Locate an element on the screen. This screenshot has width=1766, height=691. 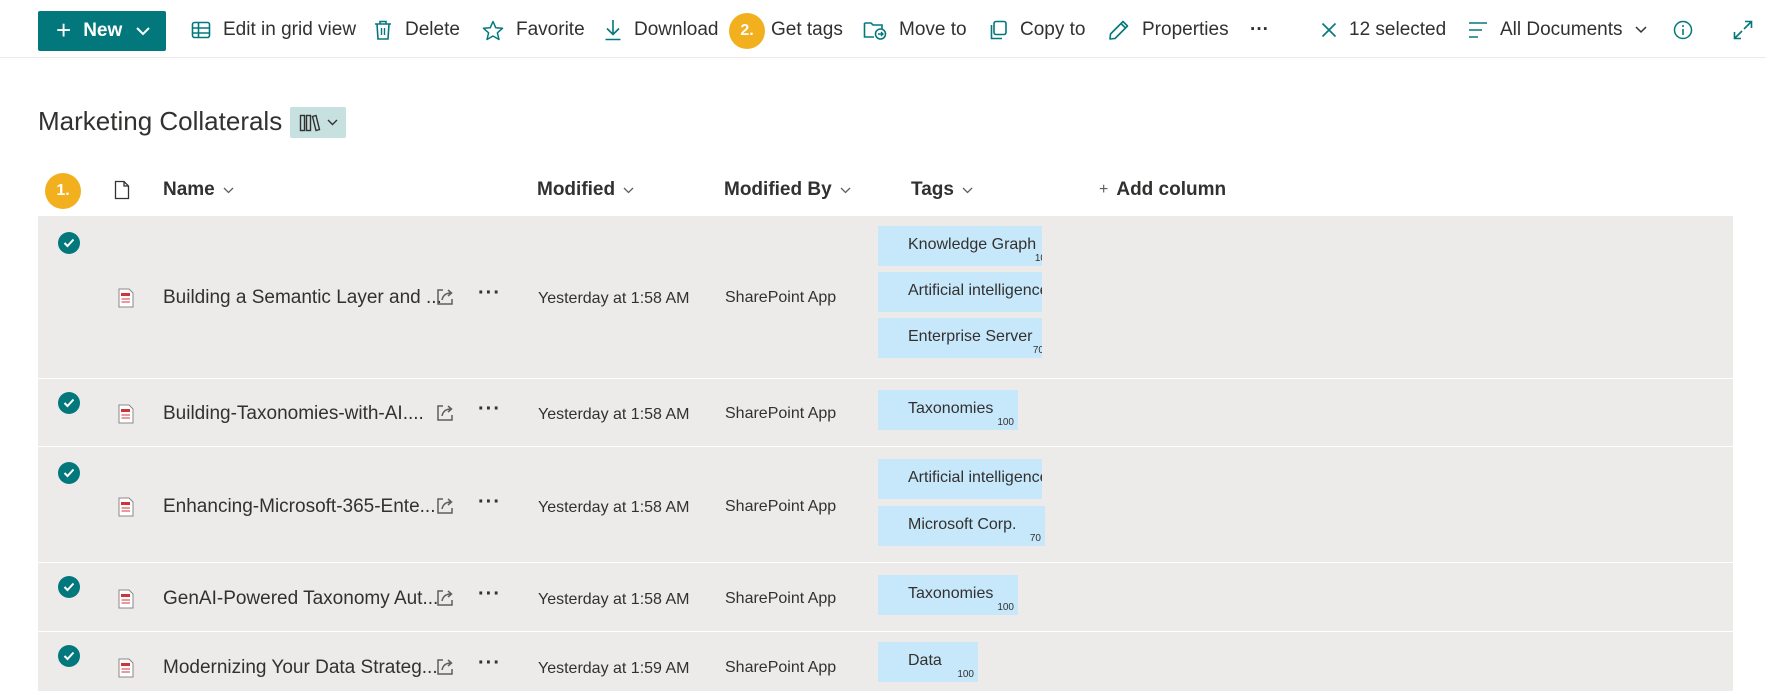
modified-by-column-header: Modified By is located at coordinates (787, 190).